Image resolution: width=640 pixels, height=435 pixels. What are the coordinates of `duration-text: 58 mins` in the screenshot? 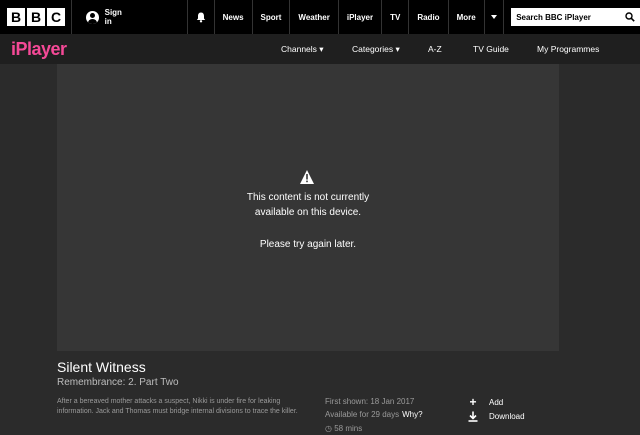 It's located at (348, 428).